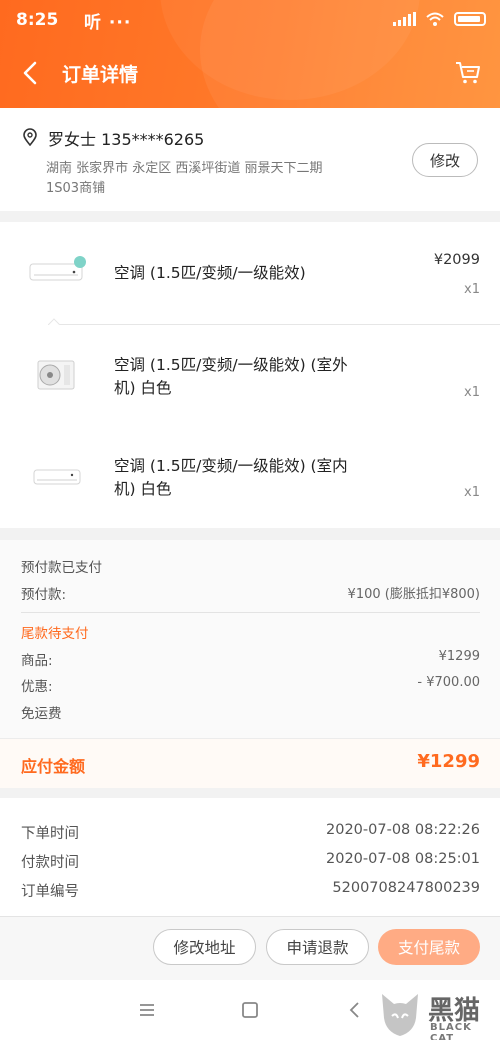  I want to click on order-time-label: 下单时间, so click(50, 834).